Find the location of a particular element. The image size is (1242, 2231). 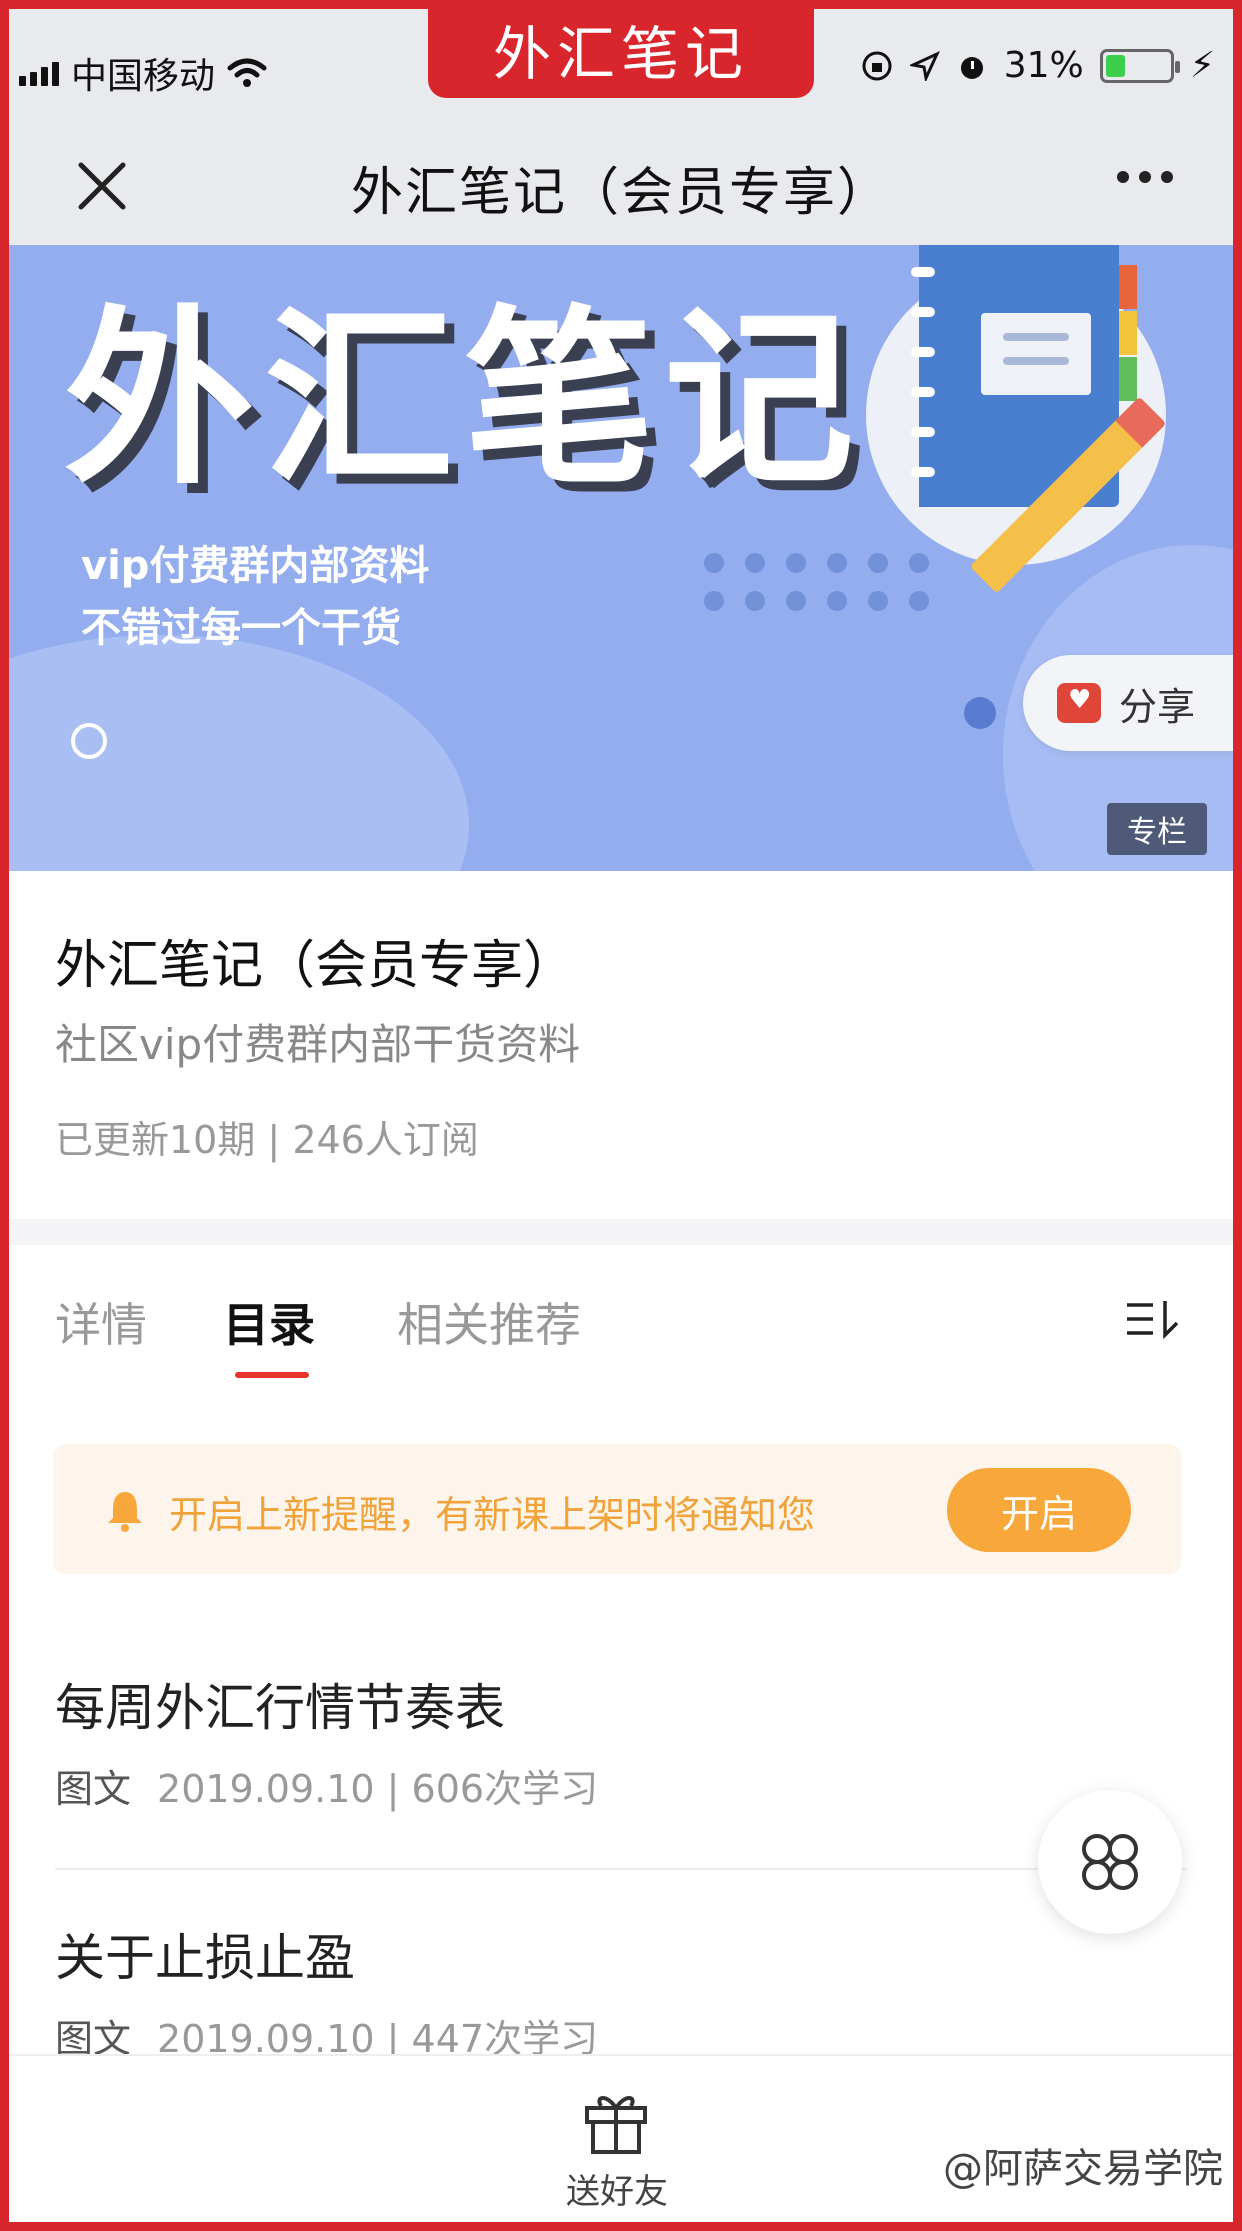

course-meta: 已更新10期 | 246人订阅 is located at coordinates (267, 1140).